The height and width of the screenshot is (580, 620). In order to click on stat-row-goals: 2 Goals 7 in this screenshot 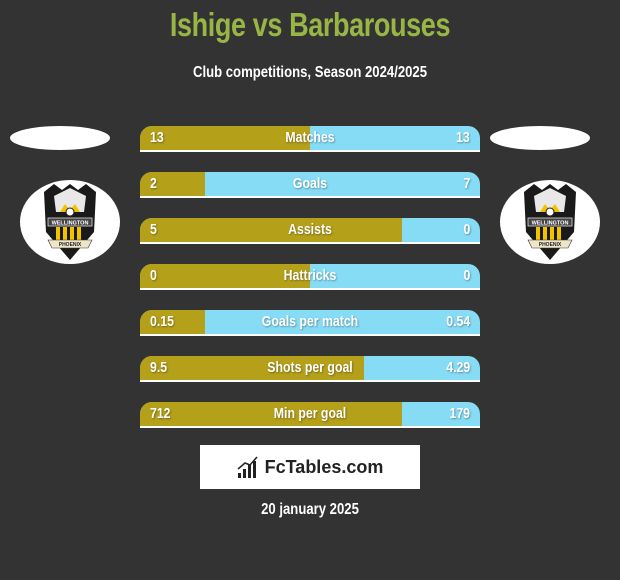, I will do `click(310, 185)`.